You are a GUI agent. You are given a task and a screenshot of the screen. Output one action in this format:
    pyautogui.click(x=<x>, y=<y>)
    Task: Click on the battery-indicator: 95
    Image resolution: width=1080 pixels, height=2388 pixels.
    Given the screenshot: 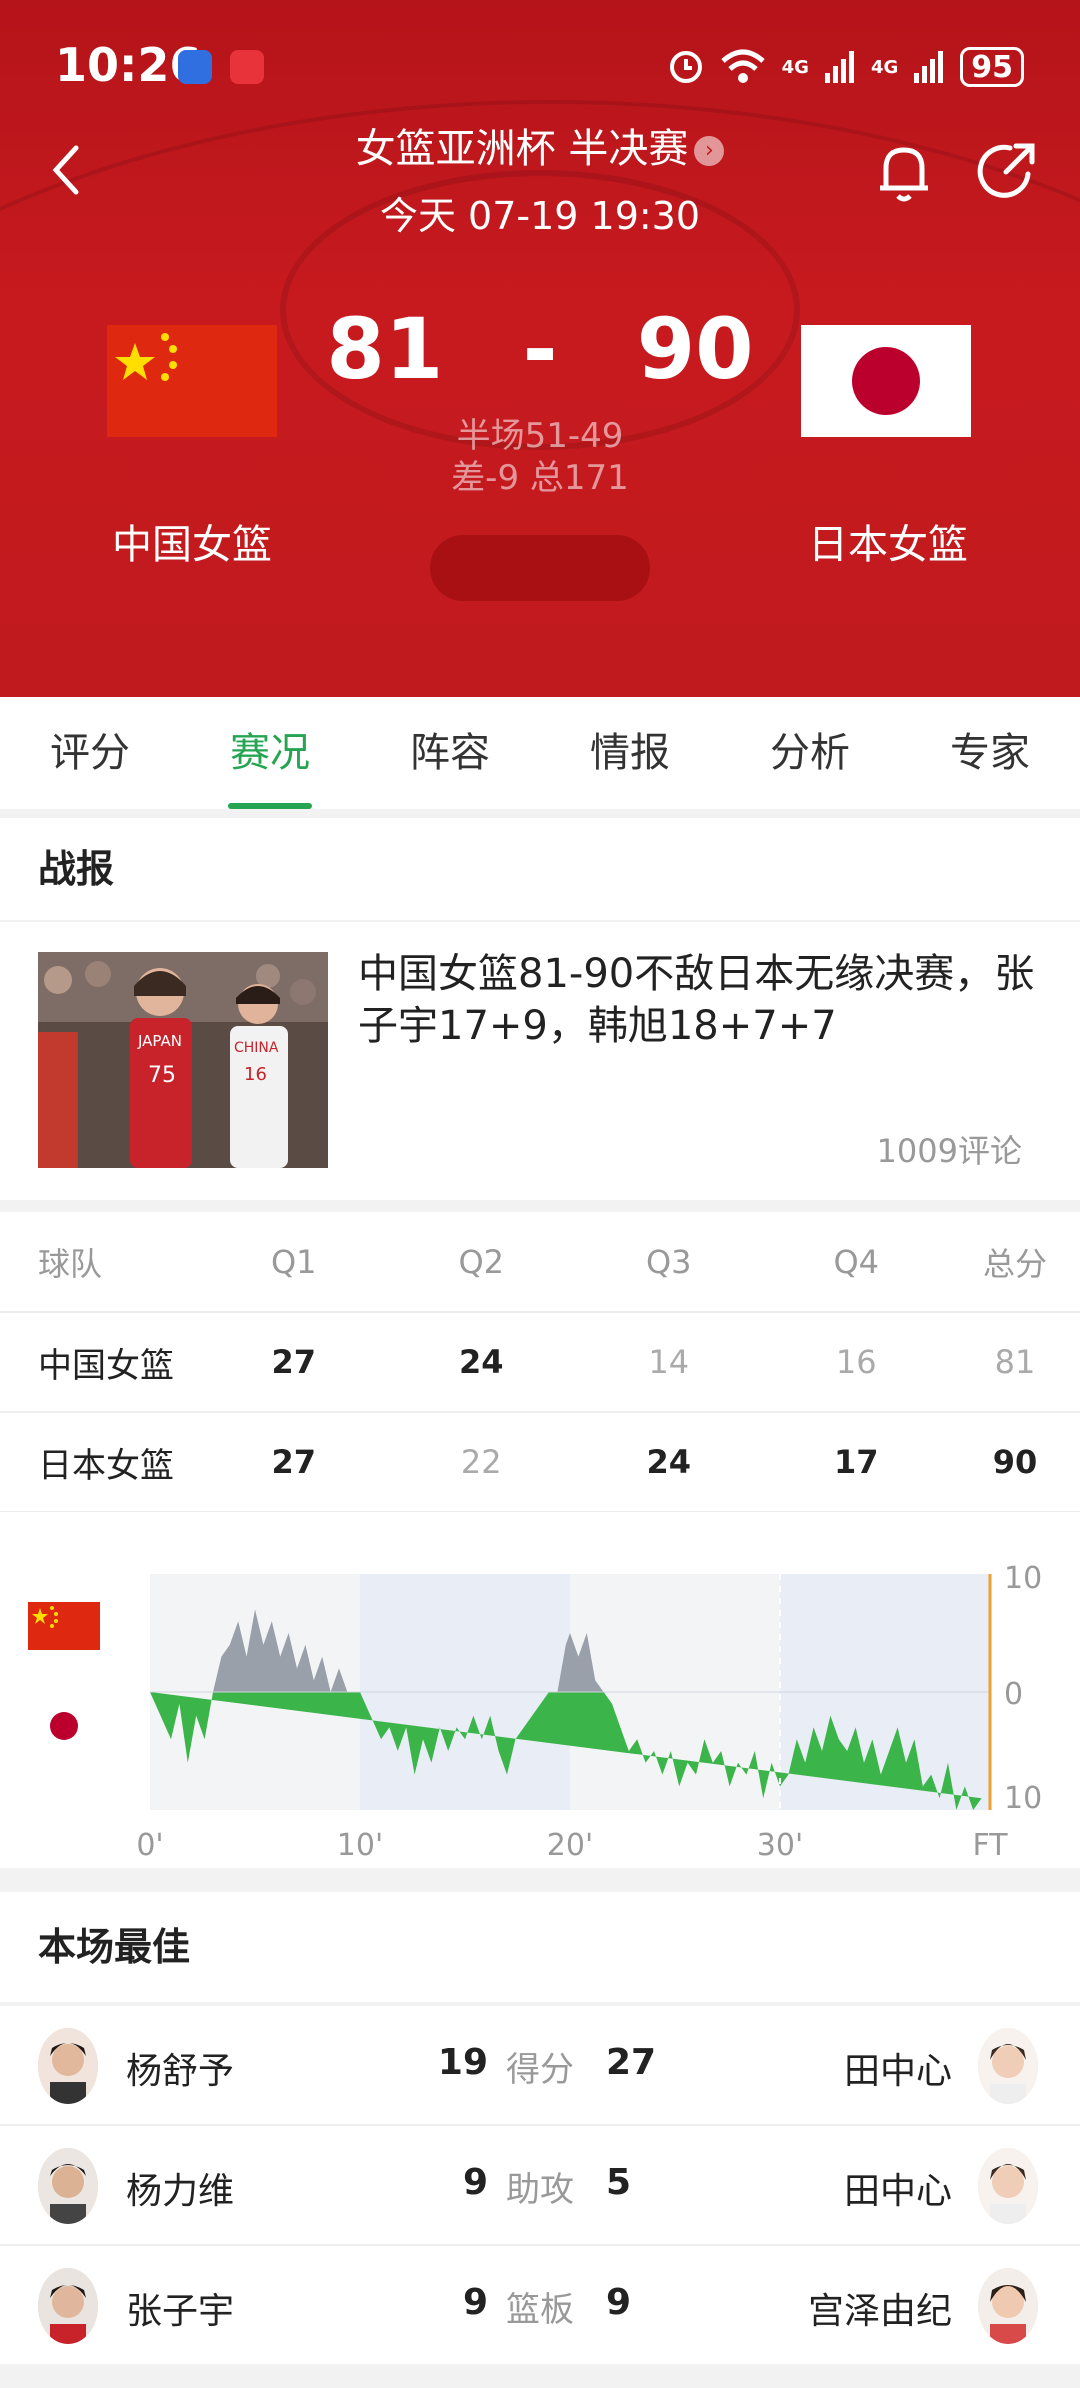 What is the action you would take?
    pyautogui.click(x=992, y=67)
    